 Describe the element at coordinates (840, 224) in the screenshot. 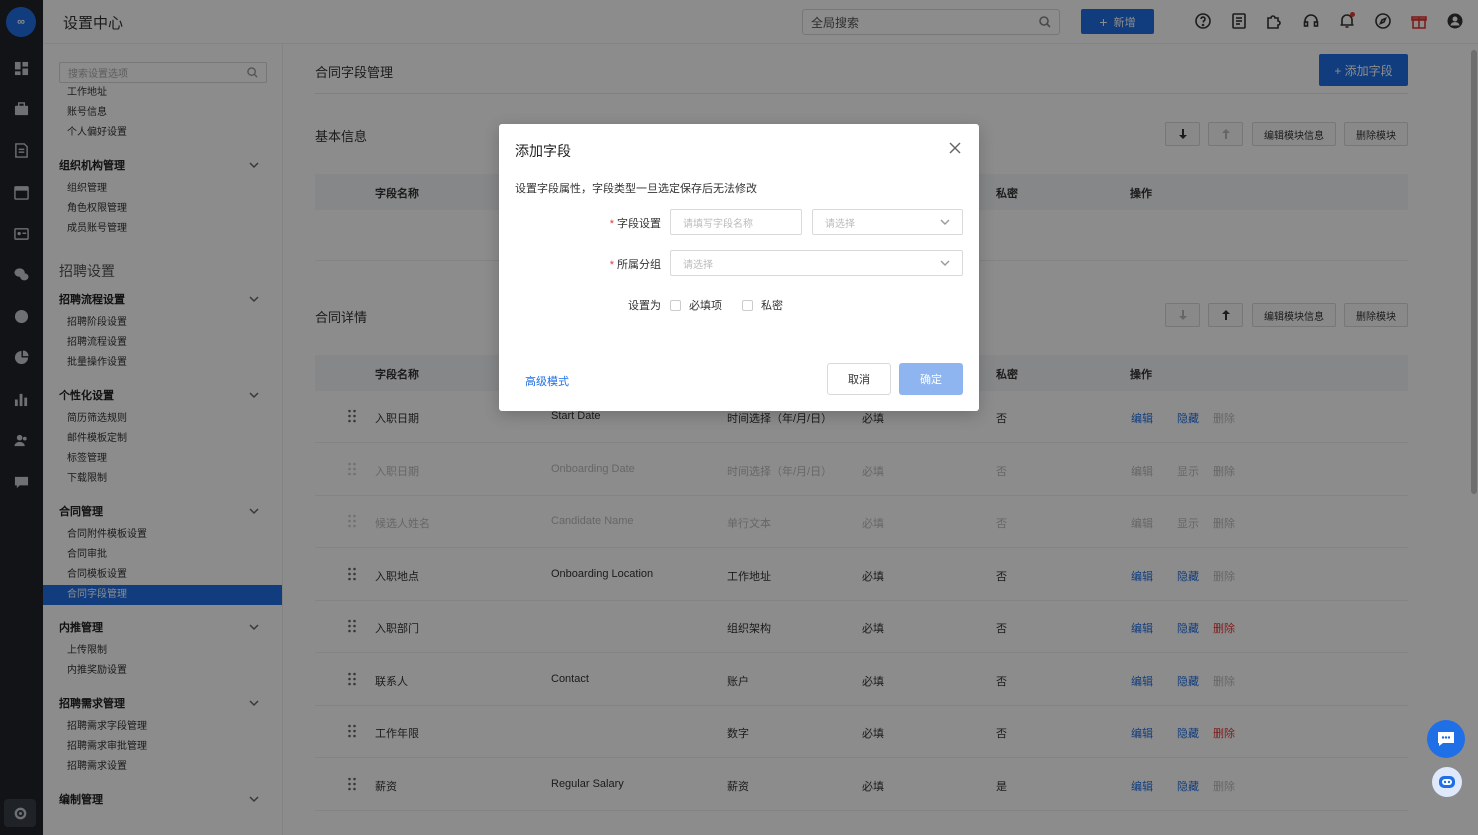

I see `field-type-placeholder: 请选择` at that location.